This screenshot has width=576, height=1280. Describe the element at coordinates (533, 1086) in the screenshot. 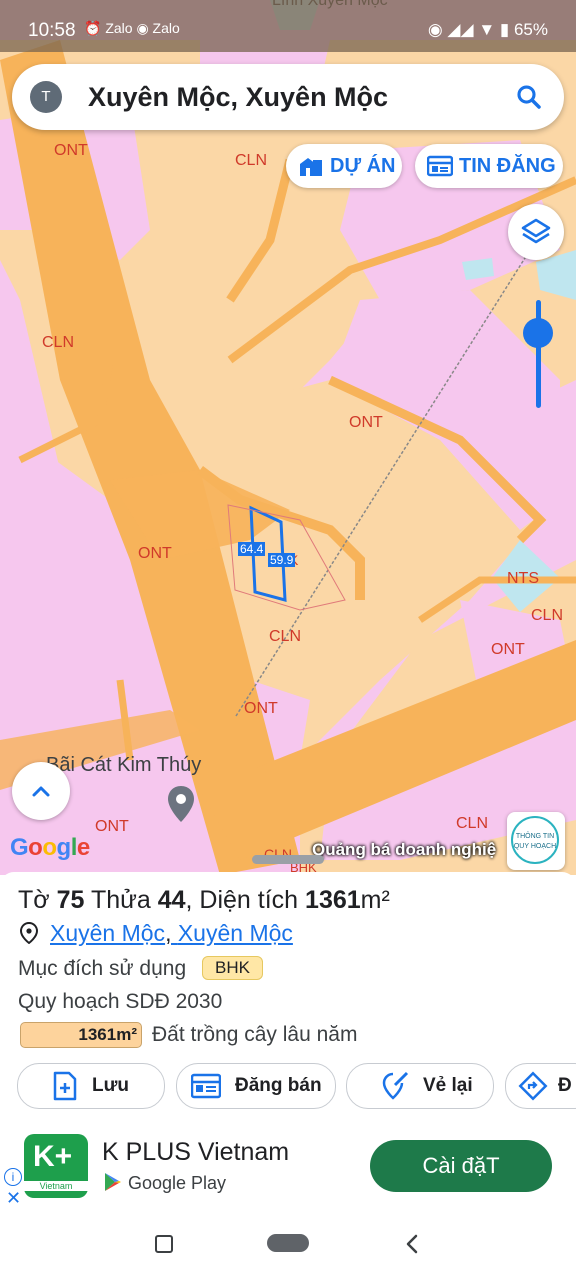

I see `directions-icon` at that location.